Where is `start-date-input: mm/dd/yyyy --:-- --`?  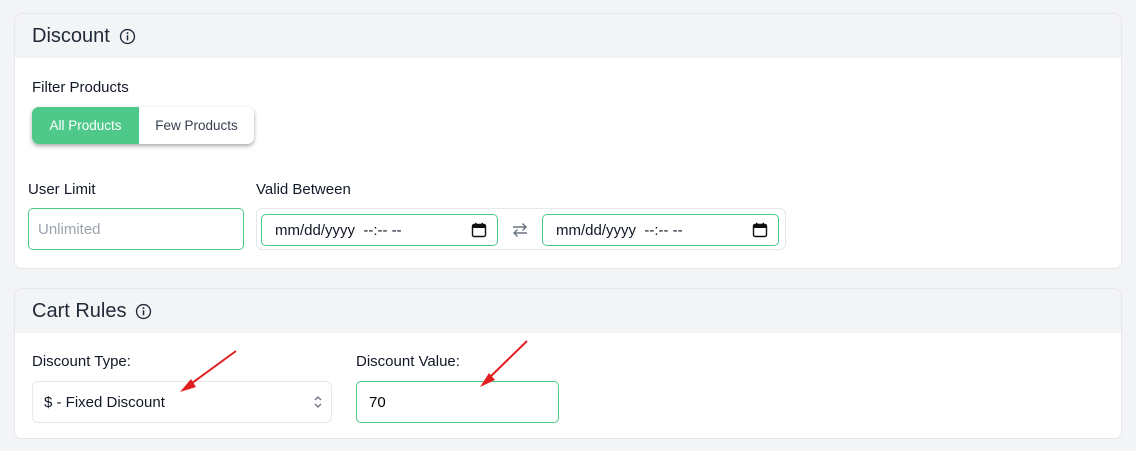 start-date-input: mm/dd/yyyy --:-- -- is located at coordinates (379, 230).